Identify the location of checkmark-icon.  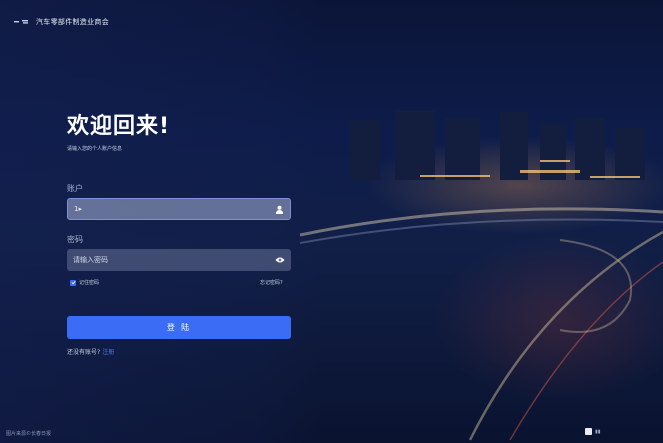
(73, 282).